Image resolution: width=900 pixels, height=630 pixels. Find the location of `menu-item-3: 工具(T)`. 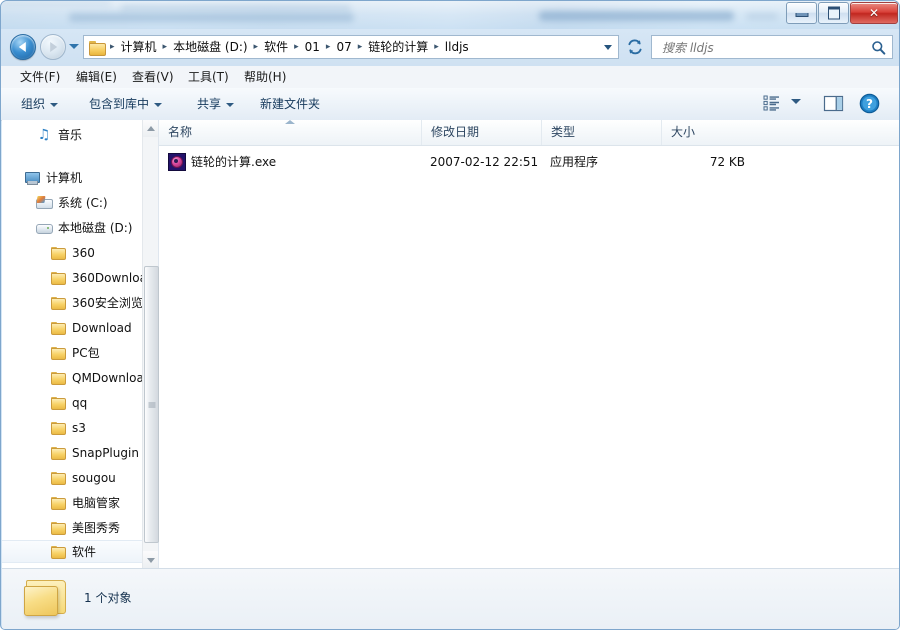

menu-item-3: 工具(T) is located at coordinates (208, 77).